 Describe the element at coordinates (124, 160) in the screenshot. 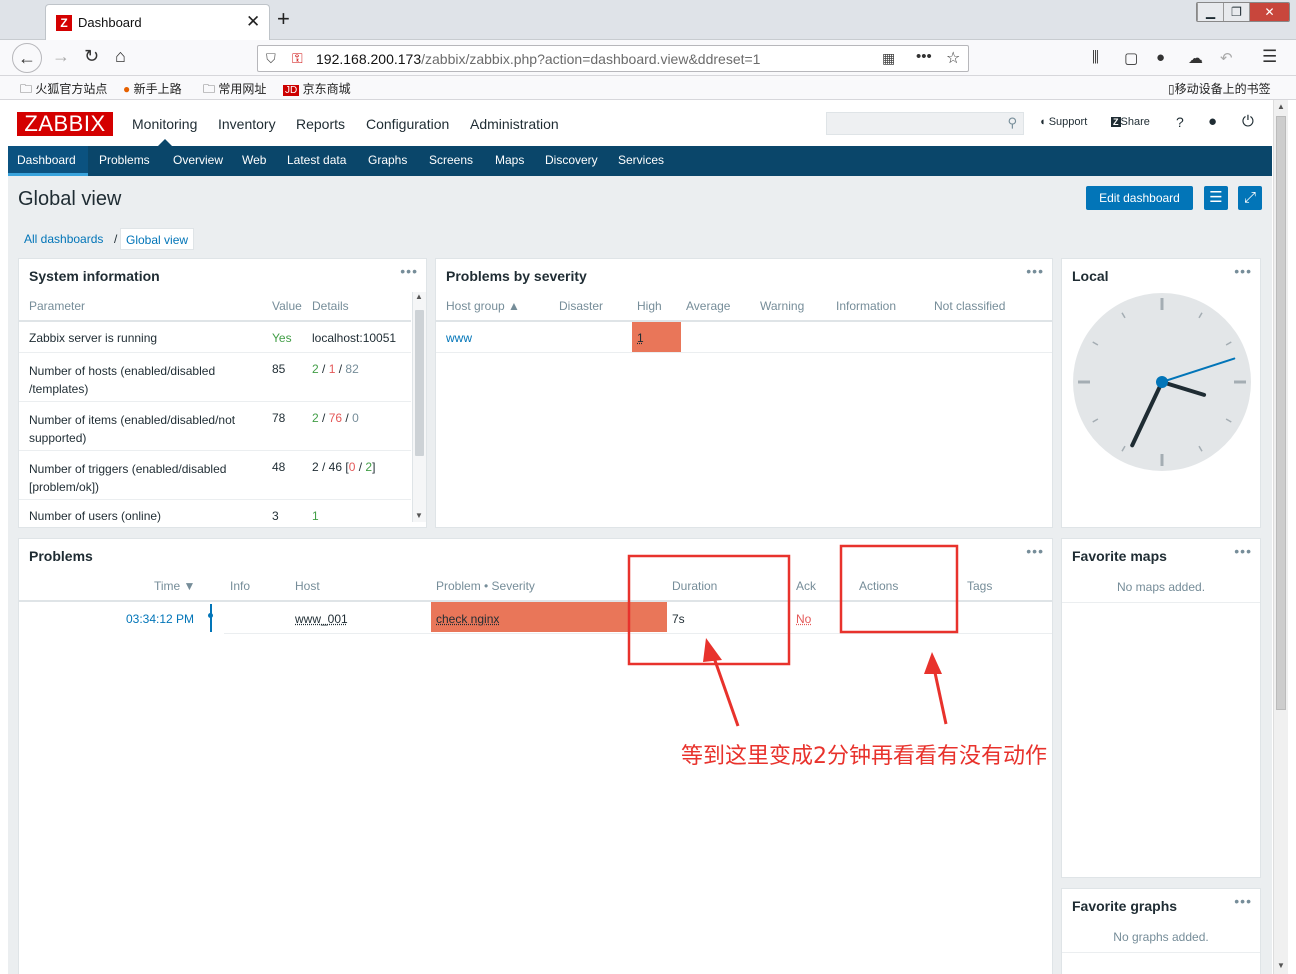

I see `tab-problems: Problems` at that location.